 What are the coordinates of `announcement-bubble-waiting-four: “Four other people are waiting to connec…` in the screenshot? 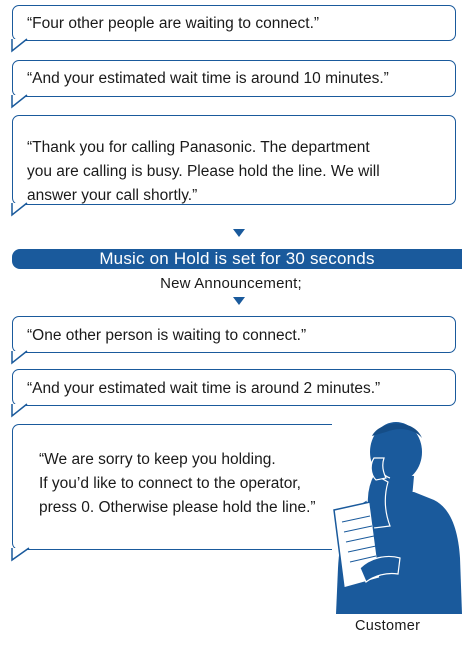 It's located at (233, 29).